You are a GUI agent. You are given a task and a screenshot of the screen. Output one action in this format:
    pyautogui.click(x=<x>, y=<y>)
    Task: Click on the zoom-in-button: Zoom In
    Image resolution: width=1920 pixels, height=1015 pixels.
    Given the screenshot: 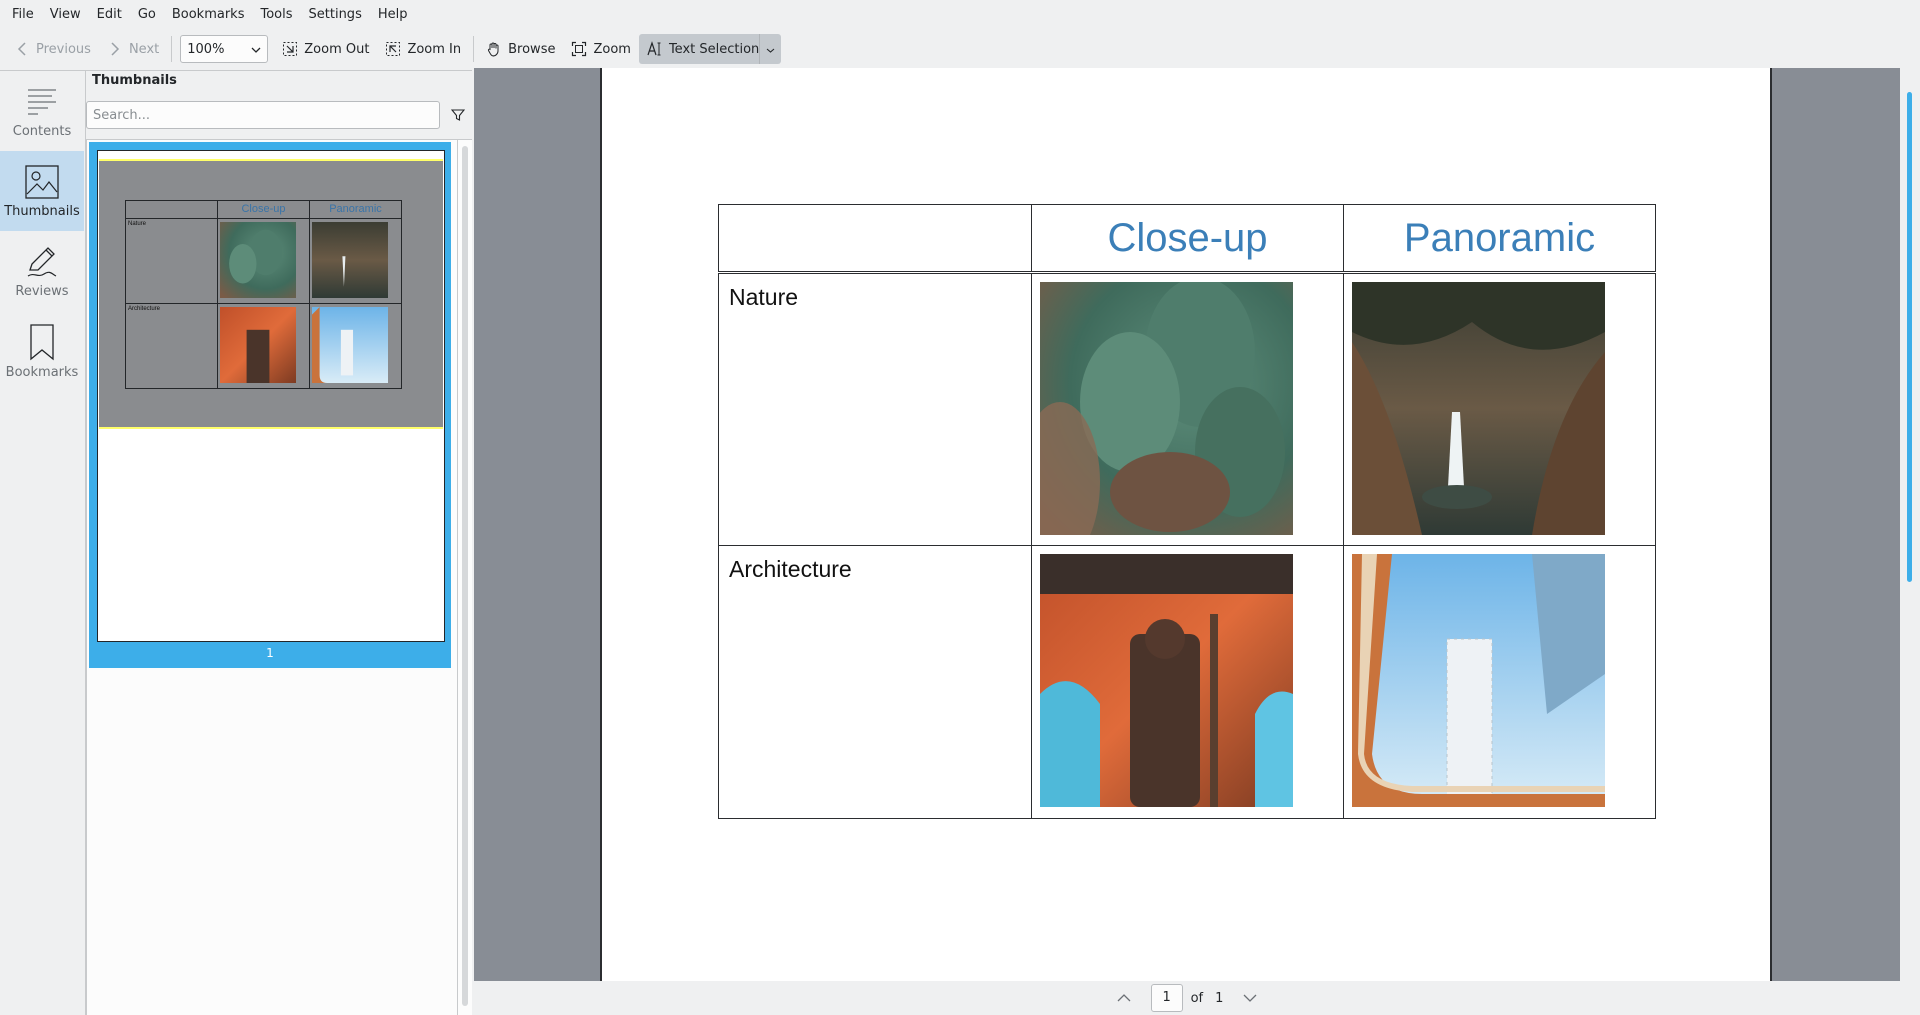 What is the action you would take?
    pyautogui.click(x=423, y=49)
    